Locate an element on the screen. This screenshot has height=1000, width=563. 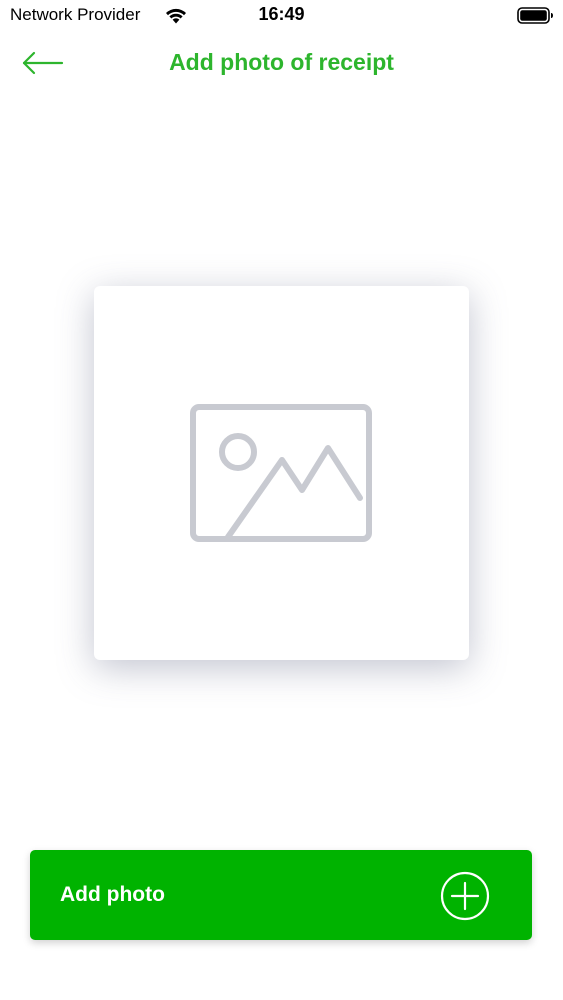
status-bar: Network Provider 16:49 is located at coordinates (281, 16).